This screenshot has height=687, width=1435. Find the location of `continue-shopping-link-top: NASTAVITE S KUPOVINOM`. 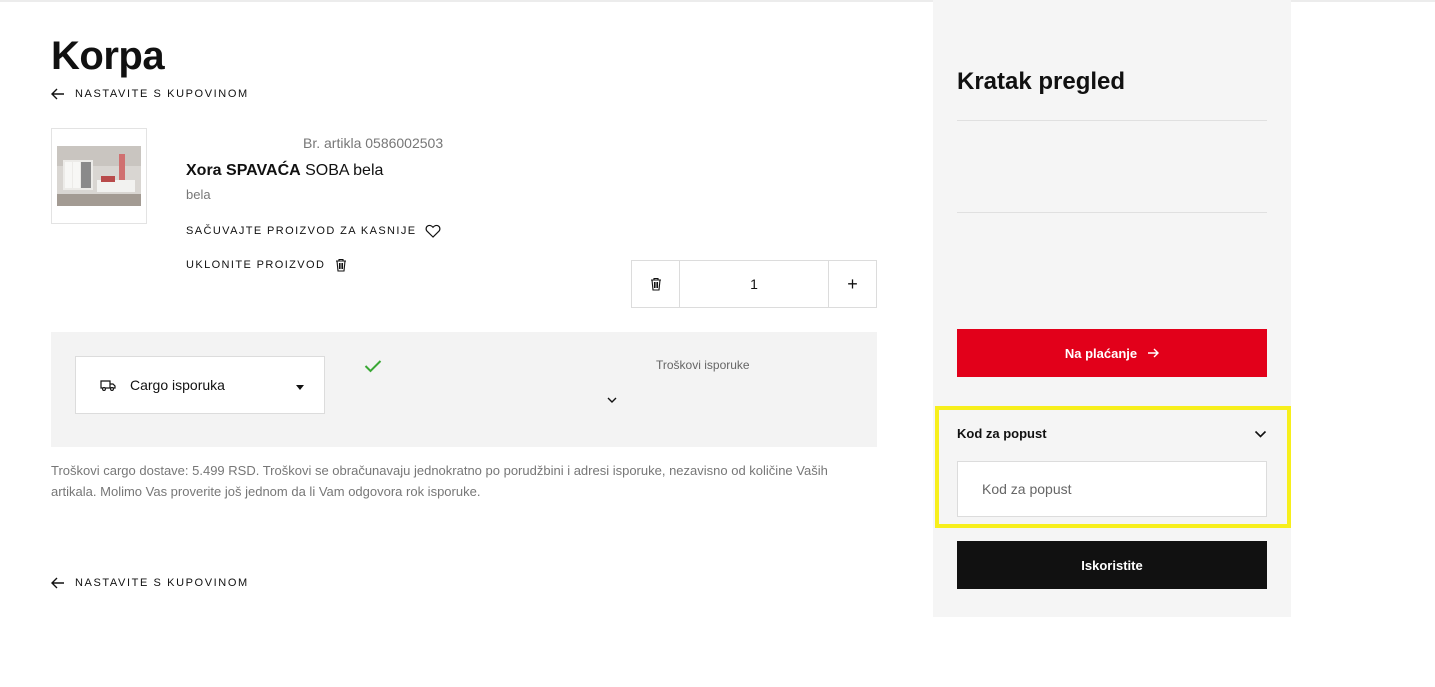

continue-shopping-link-top: NASTAVITE S KUPOVINOM is located at coordinates (150, 94).